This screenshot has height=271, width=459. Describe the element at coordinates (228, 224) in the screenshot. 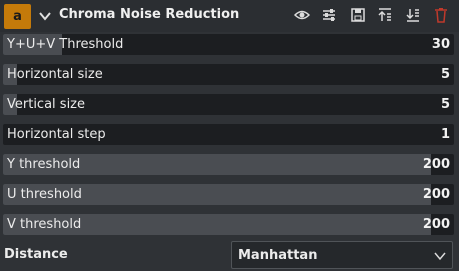

I see `slider-v-threshold: V threshold 200` at that location.